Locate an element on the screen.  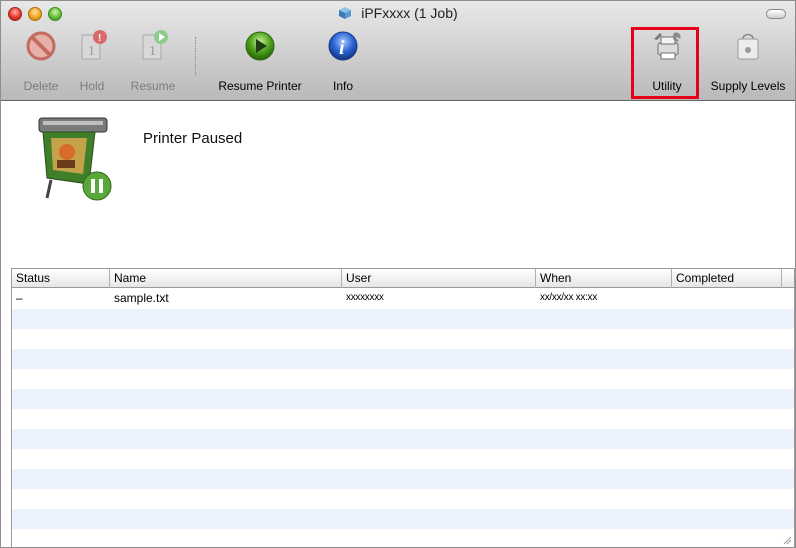
resume-printer-label: Resume Printer is located at coordinates (260, 86).